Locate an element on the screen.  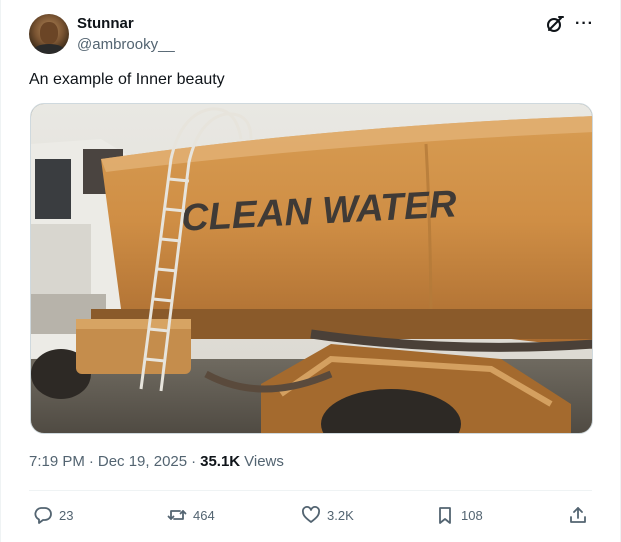
reply-button: 23 is located at coordinates (53, 515).